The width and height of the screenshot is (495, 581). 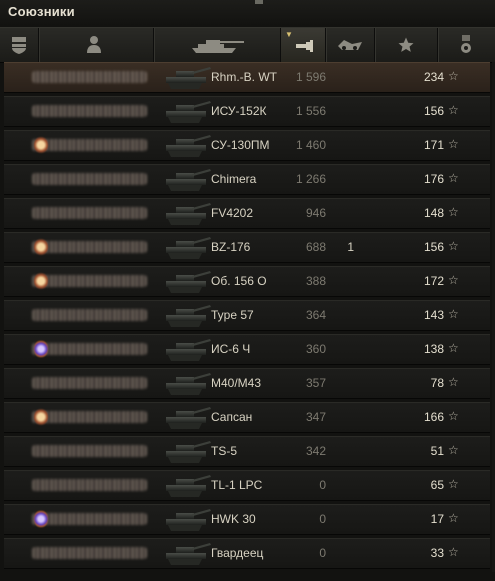 I want to click on player-icon, so click(x=94, y=44).